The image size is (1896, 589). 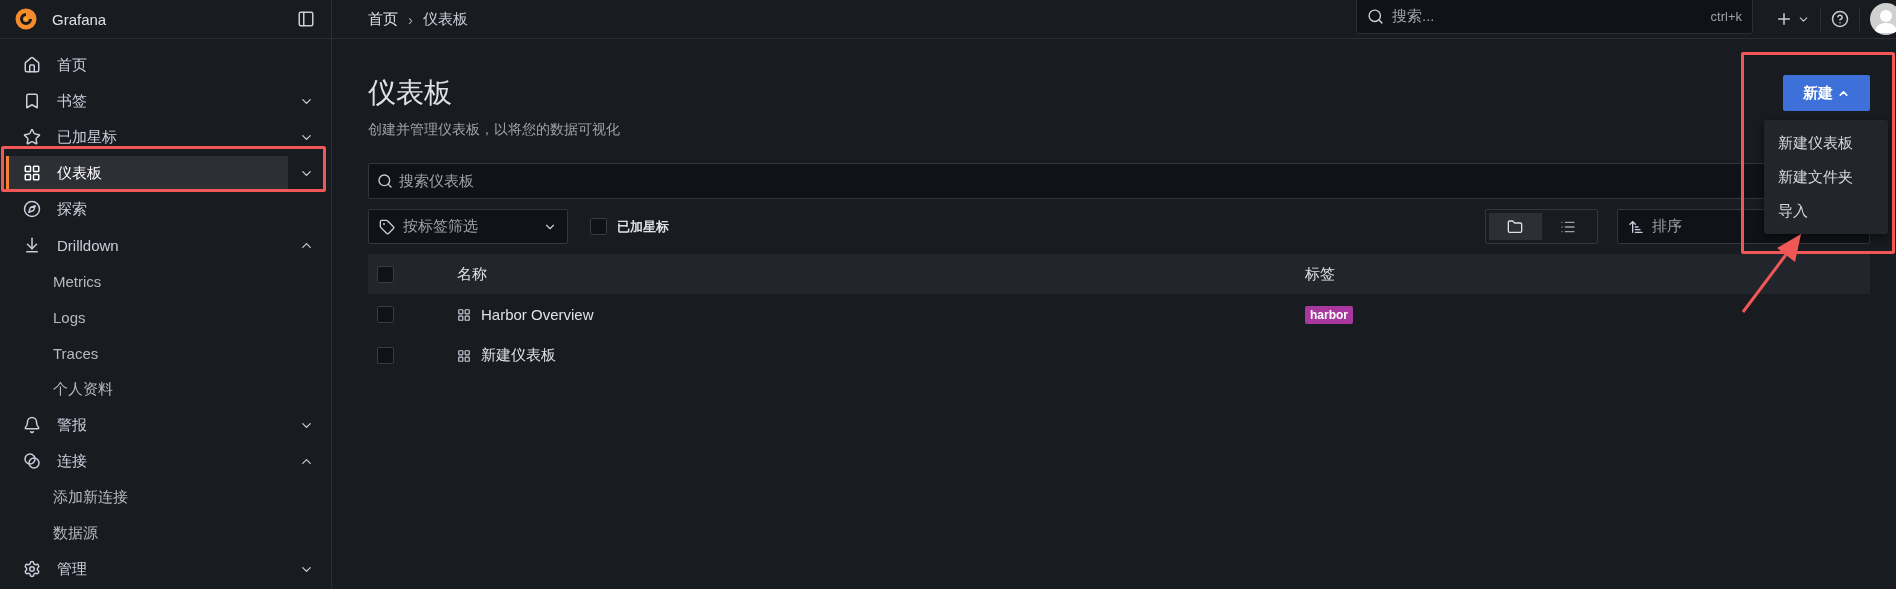 What do you see at coordinates (643, 226) in the screenshot?
I see `checkbox-label: 已加星标` at bounding box center [643, 226].